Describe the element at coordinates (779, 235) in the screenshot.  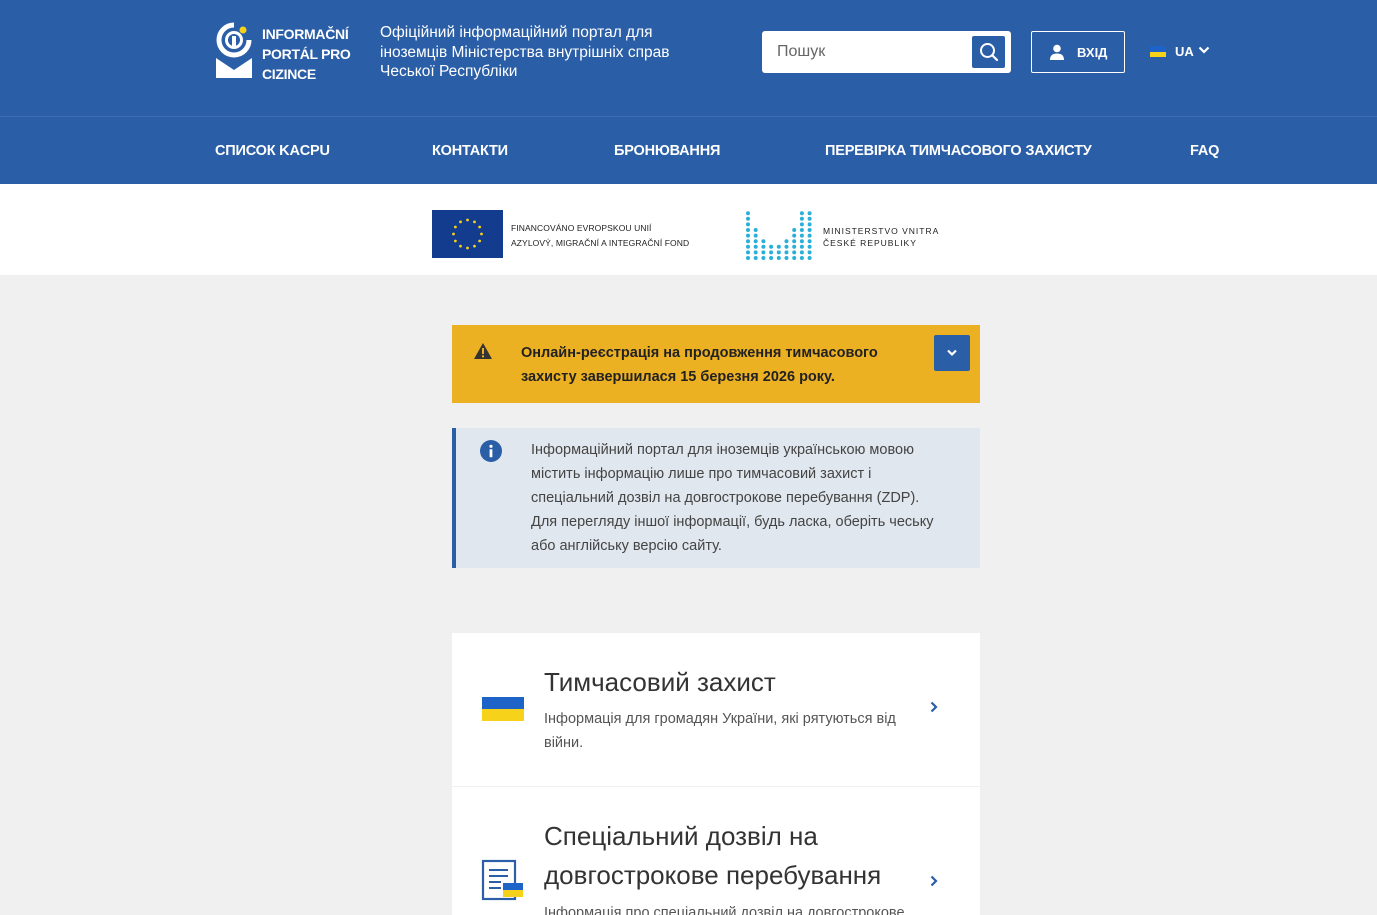
I see `ministry-logo-icon` at that location.